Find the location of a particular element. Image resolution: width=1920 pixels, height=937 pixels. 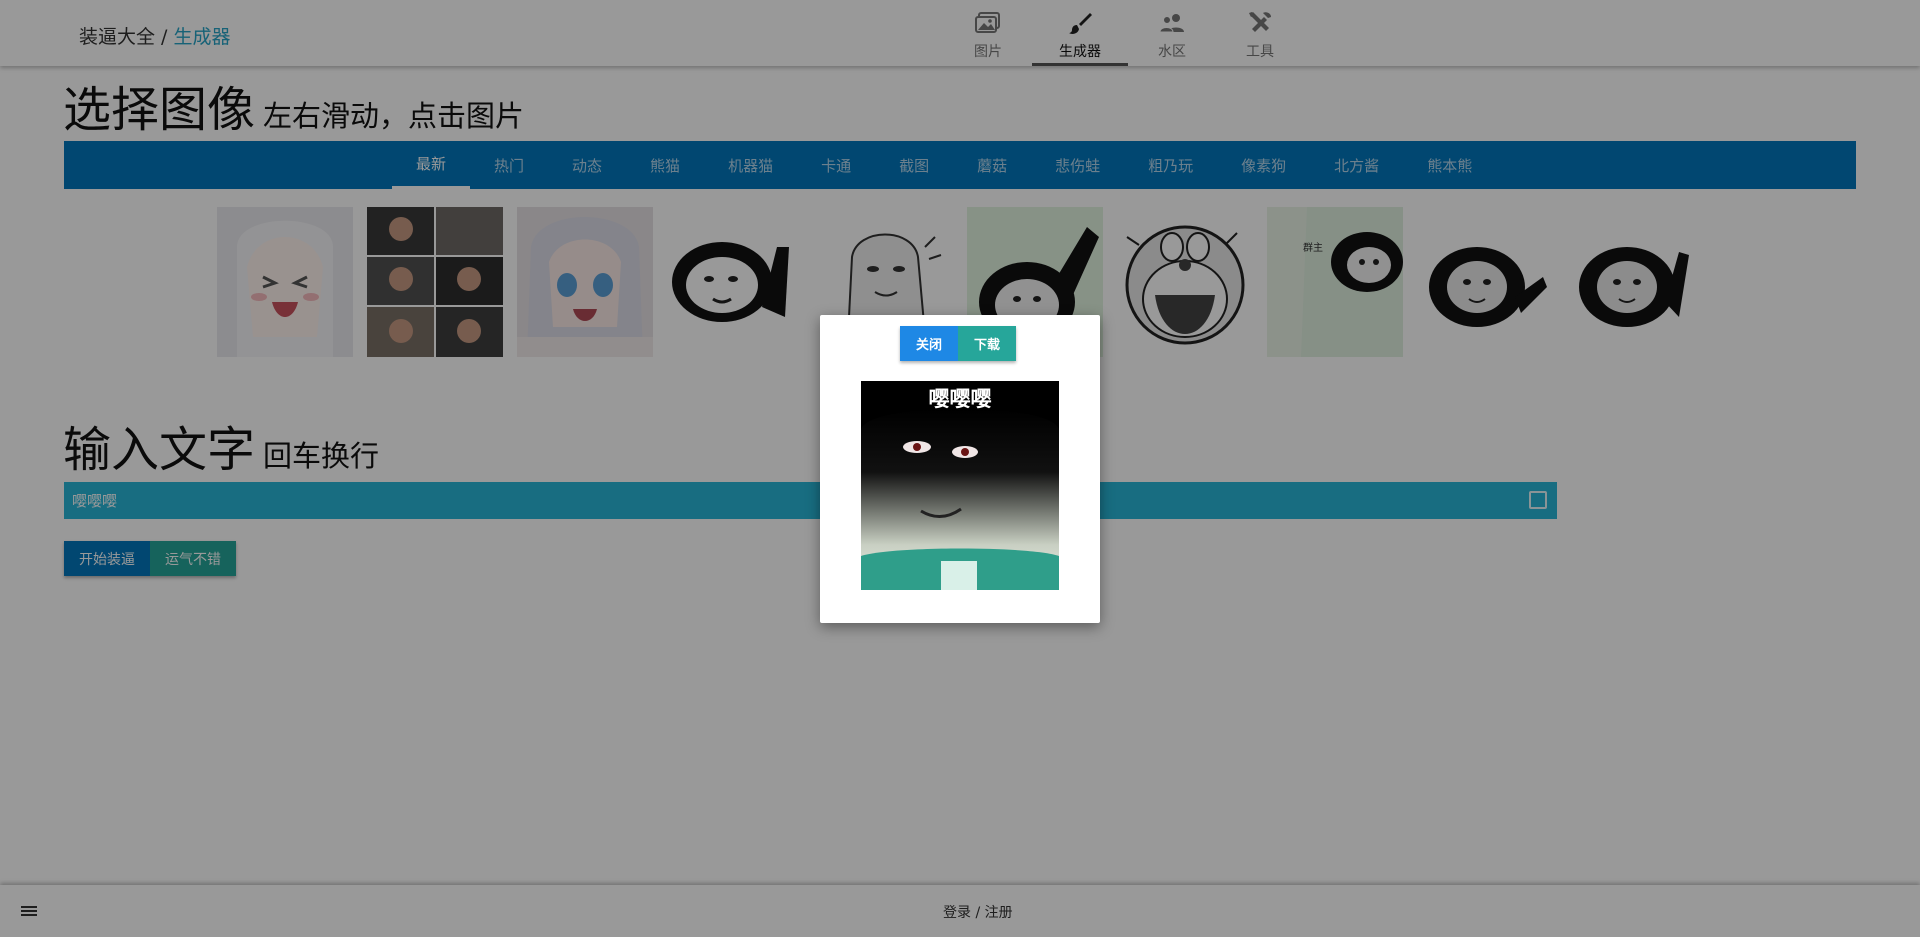

close-button: 关闭 is located at coordinates (929, 343).